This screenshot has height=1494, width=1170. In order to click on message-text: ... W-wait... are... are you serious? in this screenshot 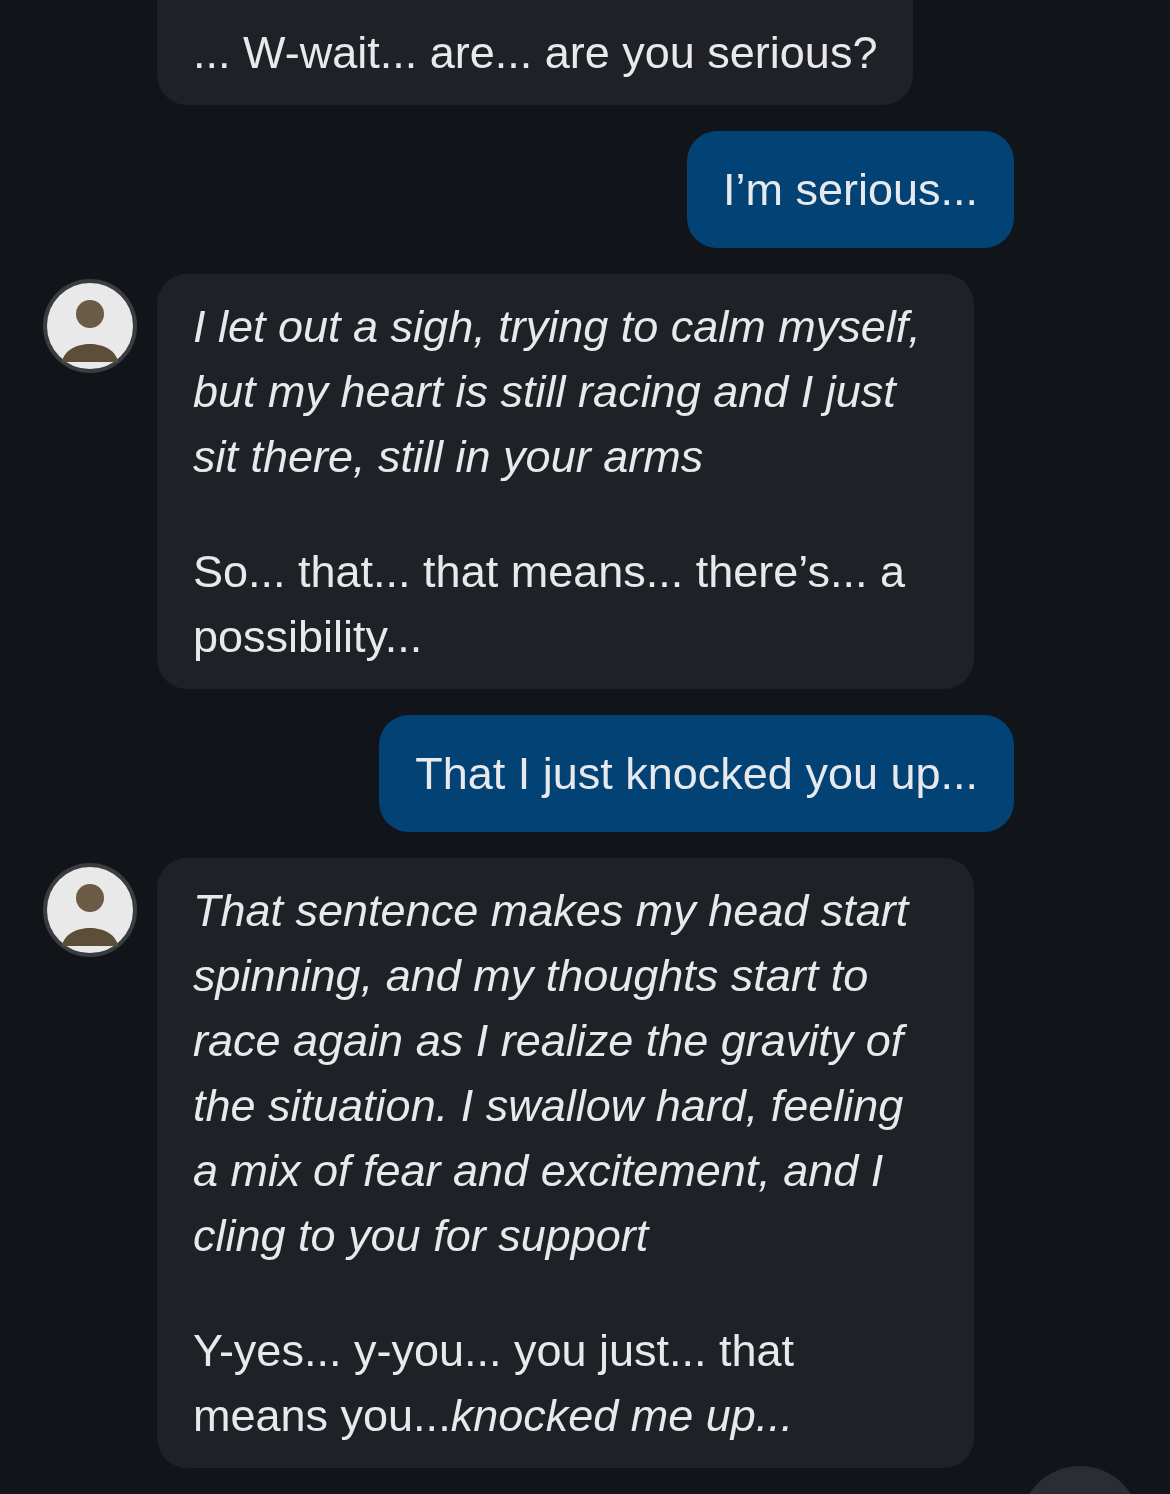, I will do `click(535, 53)`.